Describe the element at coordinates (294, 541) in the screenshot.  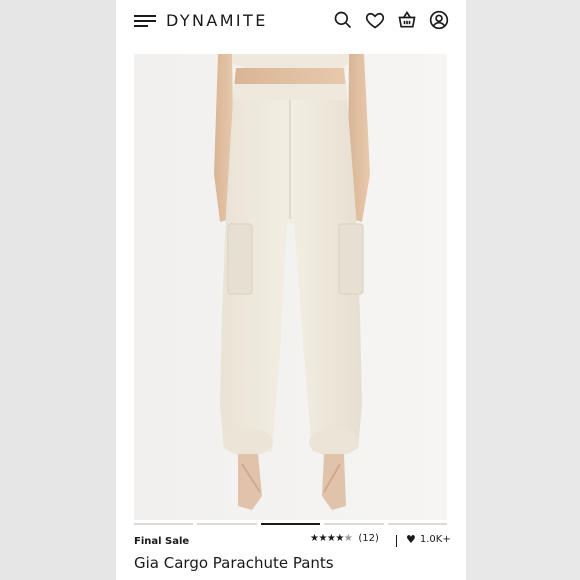
I see `product-meta-row: Final Sale ★★★★★ (12) ♥ 1.0K+` at that location.